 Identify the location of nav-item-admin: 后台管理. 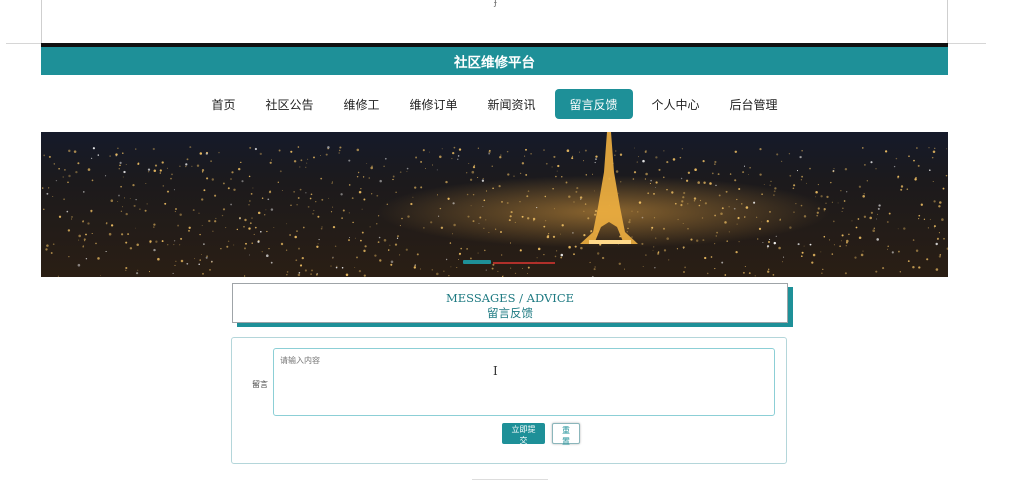
(754, 104).